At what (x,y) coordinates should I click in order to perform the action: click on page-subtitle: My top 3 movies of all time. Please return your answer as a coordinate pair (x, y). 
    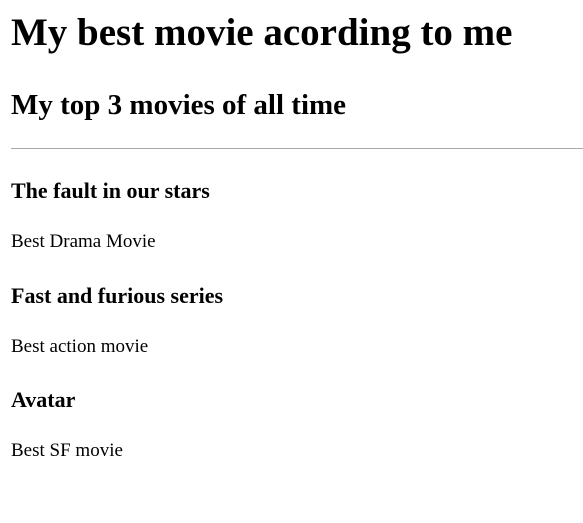
    Looking at the image, I should click on (179, 105).